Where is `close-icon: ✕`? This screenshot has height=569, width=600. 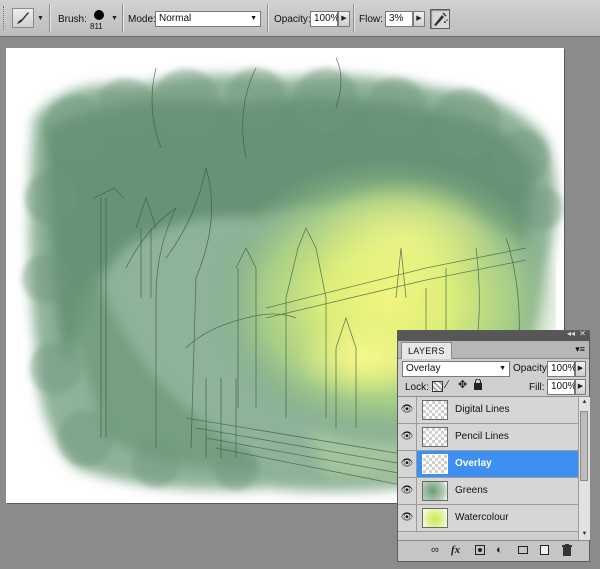 close-icon: ✕ is located at coordinates (582, 333).